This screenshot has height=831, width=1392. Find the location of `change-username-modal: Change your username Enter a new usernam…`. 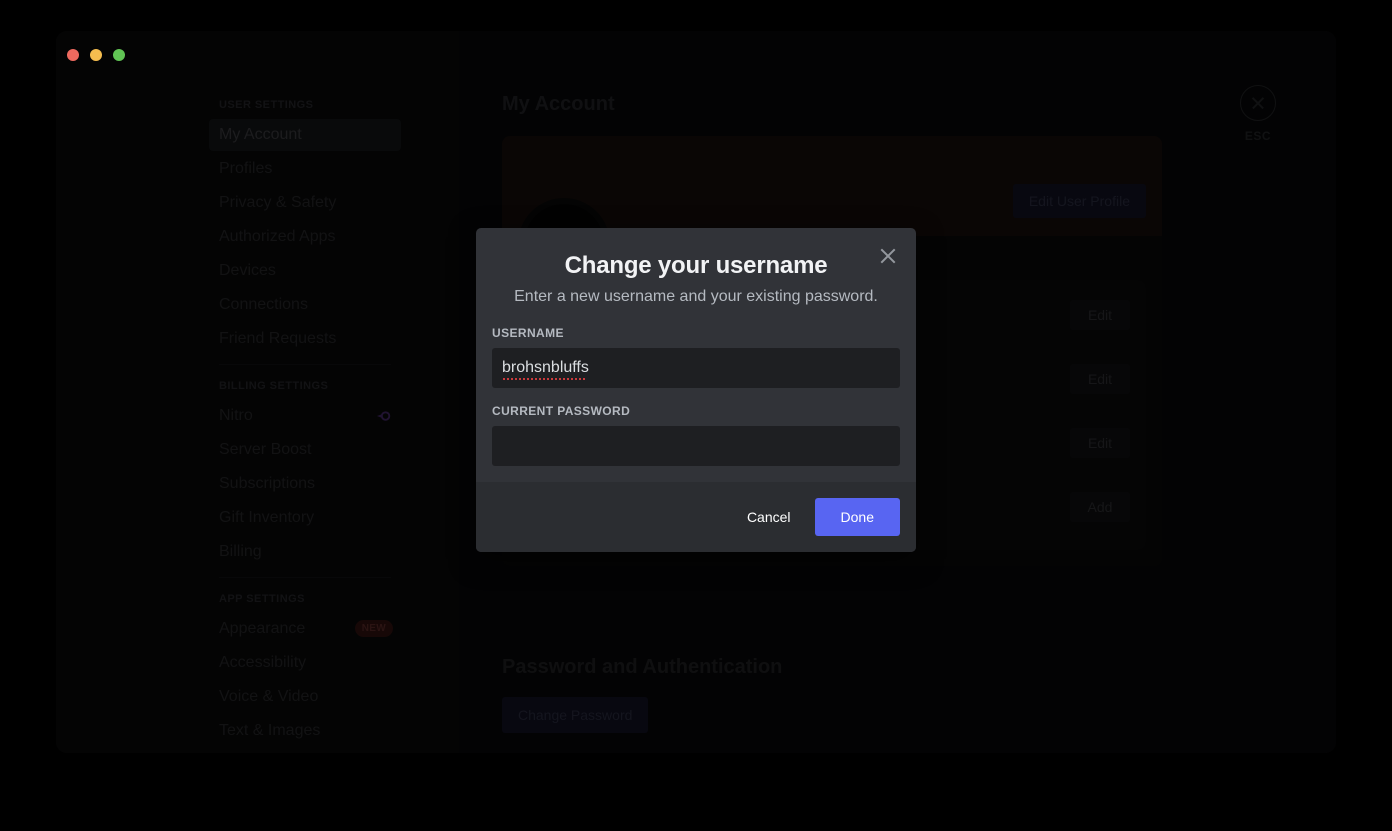

change-username-modal: Change your username Enter a new usernam… is located at coordinates (696, 390).